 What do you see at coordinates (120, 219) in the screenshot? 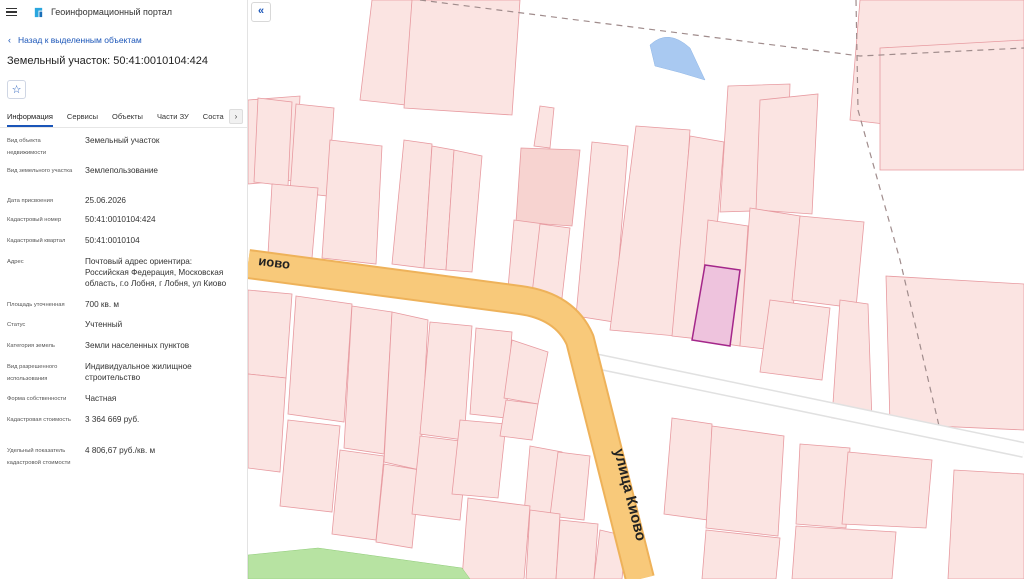
I see `prop-value: 50:41:0010104:424` at bounding box center [120, 219].